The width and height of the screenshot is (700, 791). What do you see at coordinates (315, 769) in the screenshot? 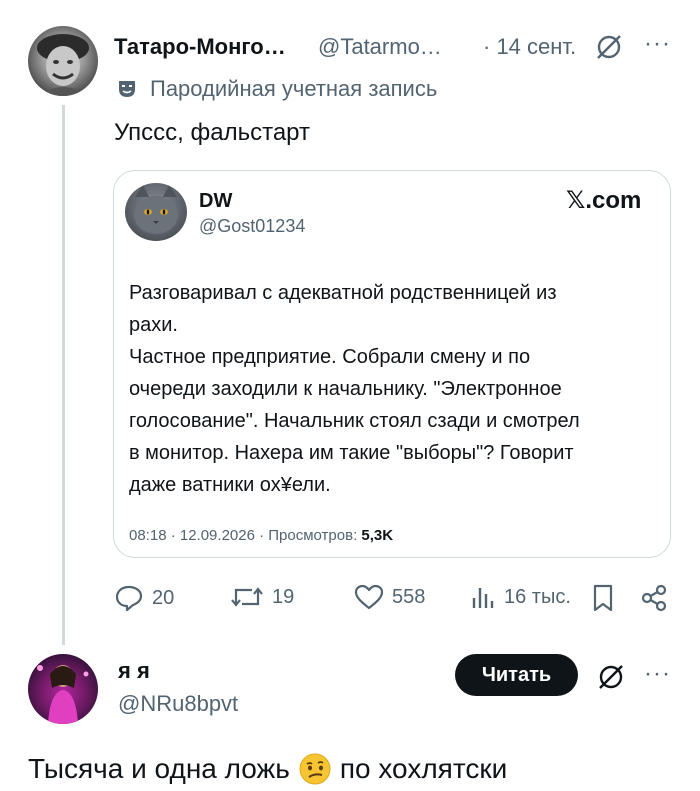
I see `emoji-face-icon` at bounding box center [315, 769].